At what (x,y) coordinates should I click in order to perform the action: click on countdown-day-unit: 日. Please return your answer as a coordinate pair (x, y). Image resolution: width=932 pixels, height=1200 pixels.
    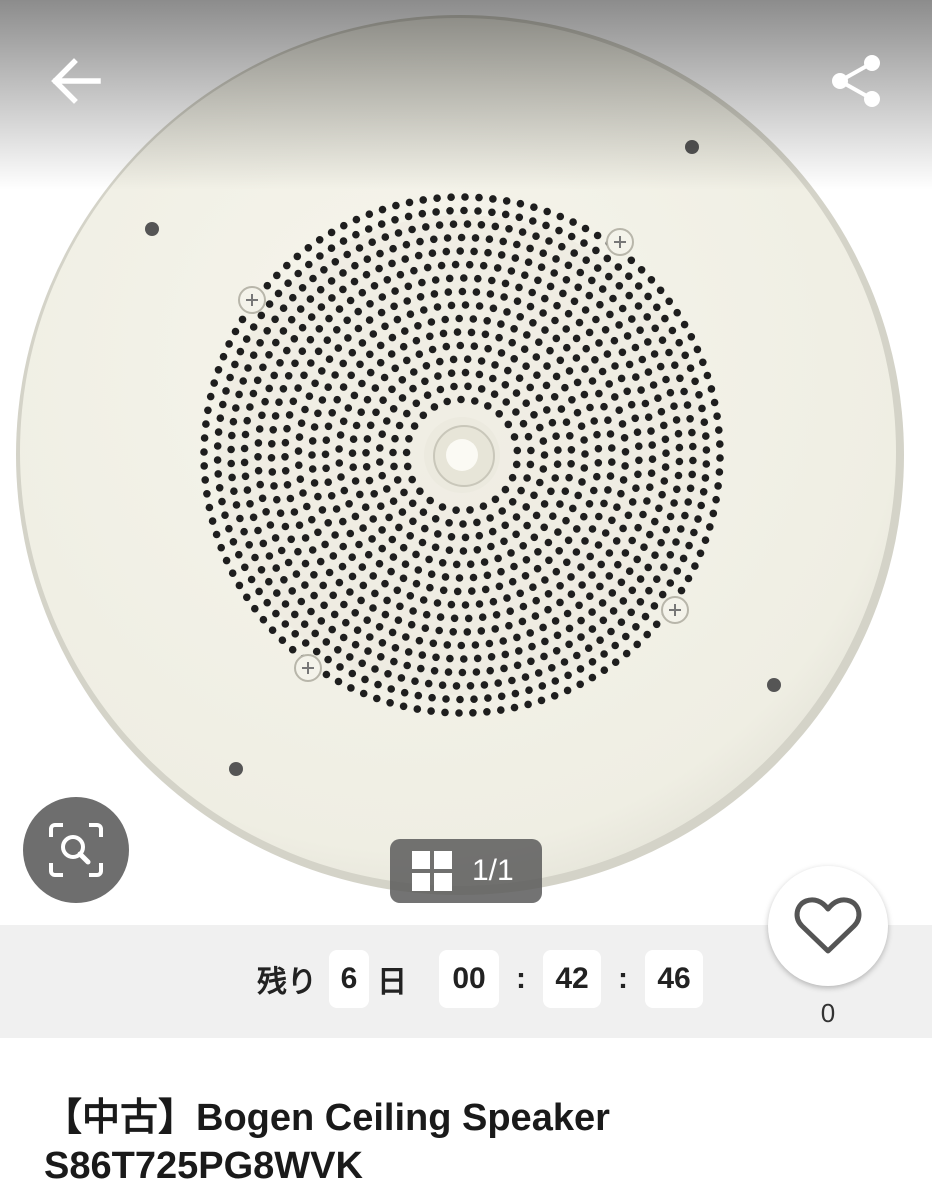
    Looking at the image, I should click on (392, 982).